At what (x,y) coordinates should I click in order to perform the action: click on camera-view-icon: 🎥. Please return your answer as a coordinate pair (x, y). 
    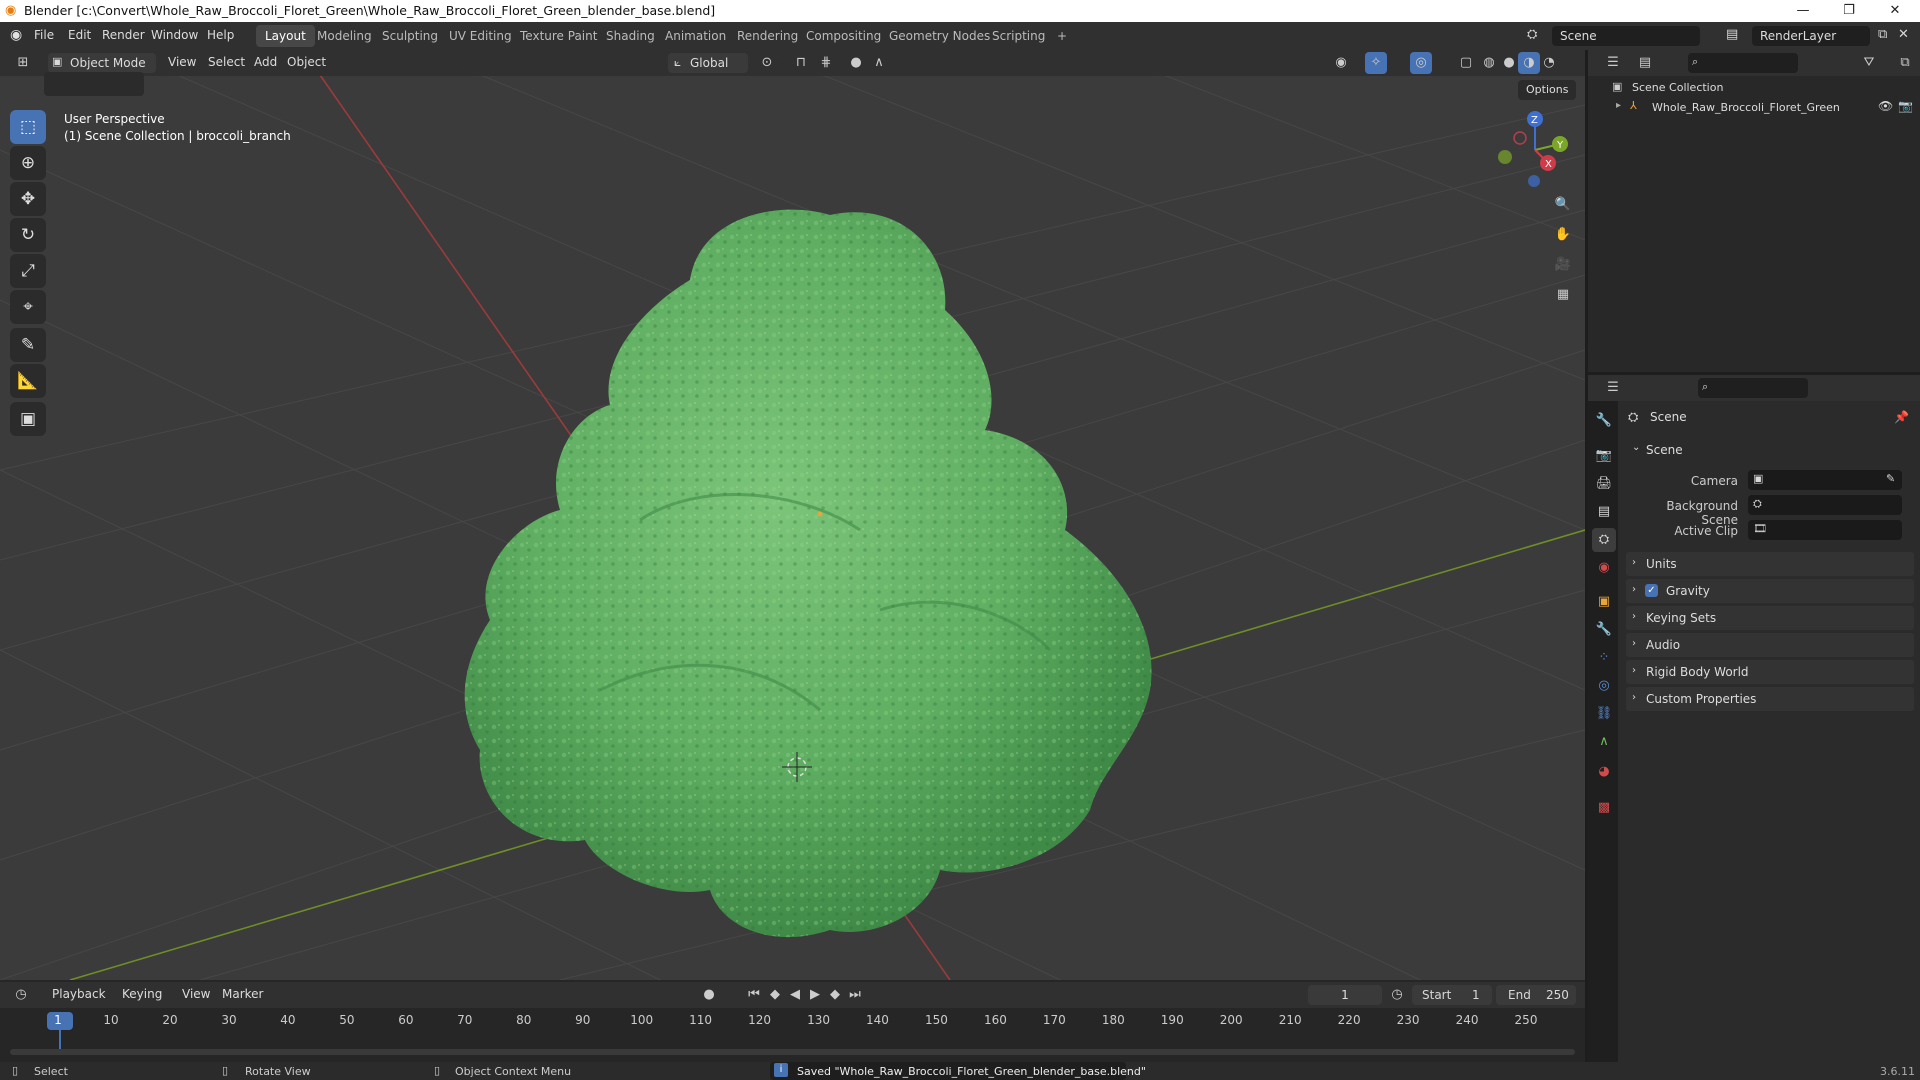
    Looking at the image, I should click on (1563, 265).